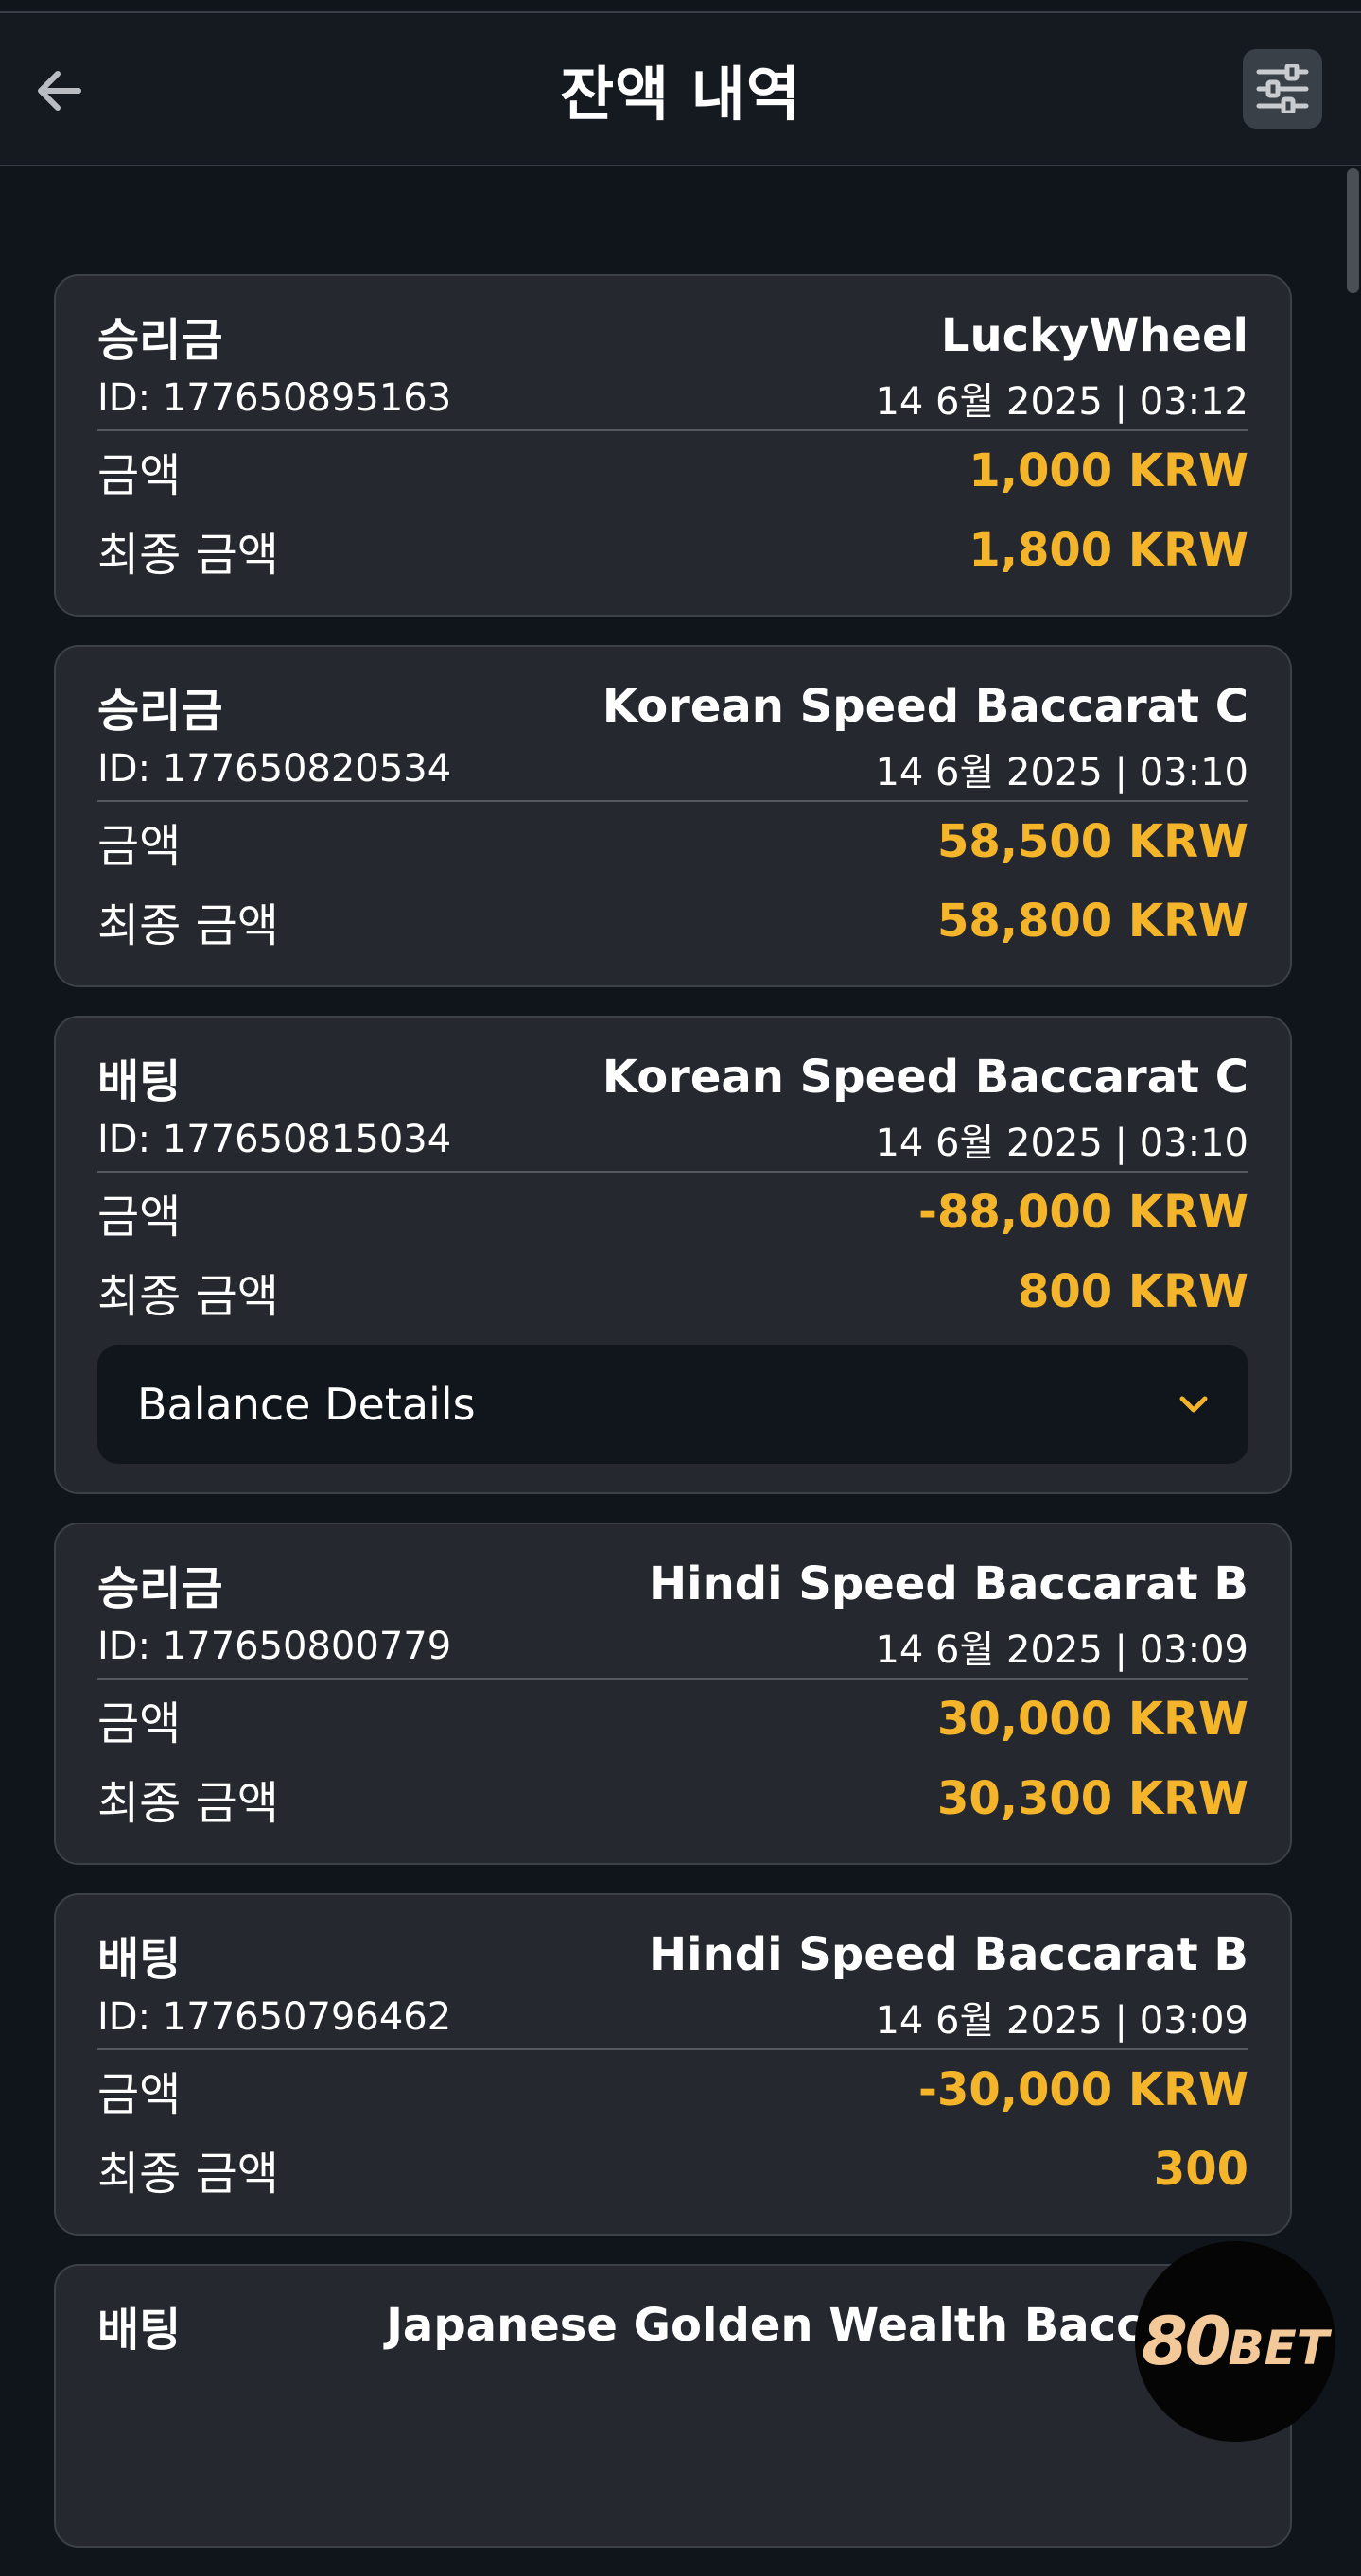 This screenshot has width=1361, height=2576. What do you see at coordinates (274, 398) in the screenshot?
I see `transaction-id: ID: 177650895163` at bounding box center [274, 398].